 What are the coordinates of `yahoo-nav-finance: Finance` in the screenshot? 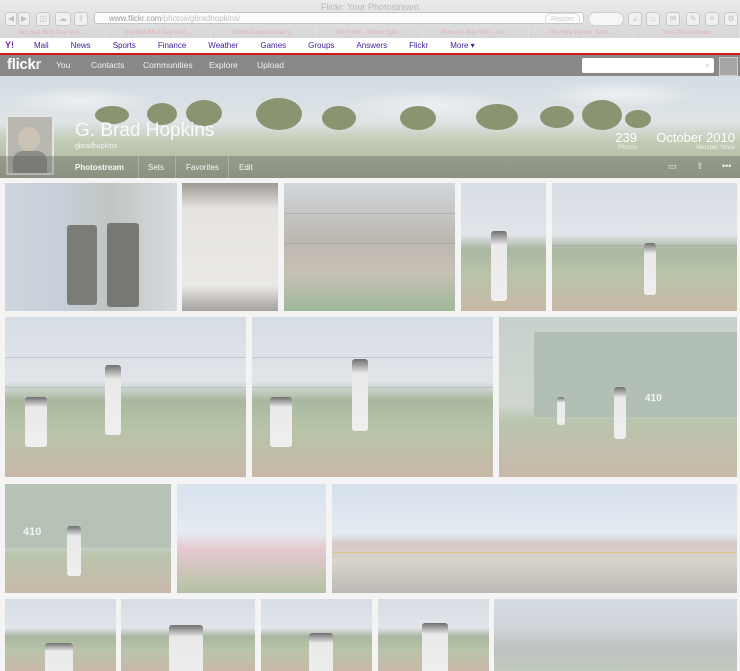 It's located at (172, 45).